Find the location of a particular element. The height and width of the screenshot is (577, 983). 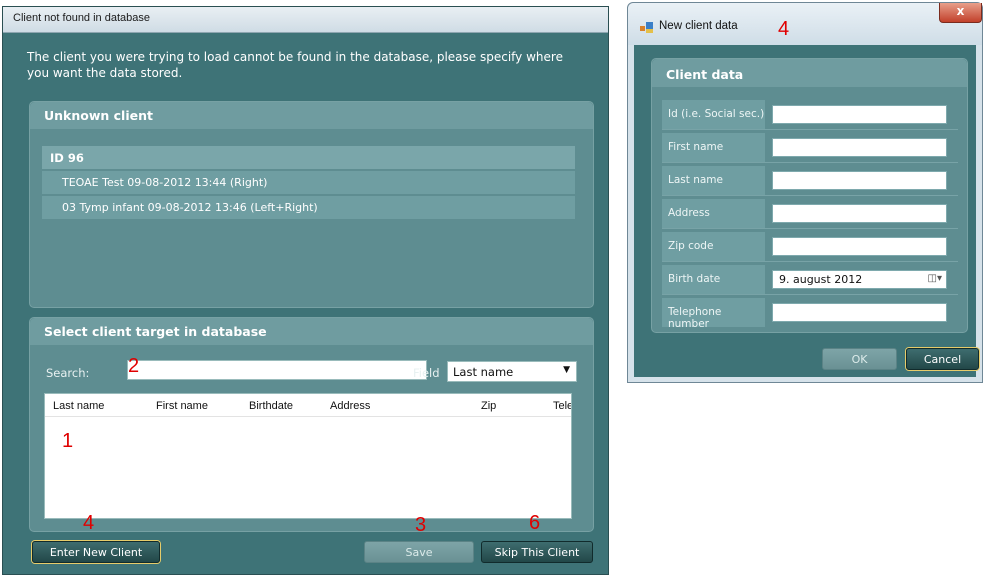

annotation-6: 6 is located at coordinates (535, 523).